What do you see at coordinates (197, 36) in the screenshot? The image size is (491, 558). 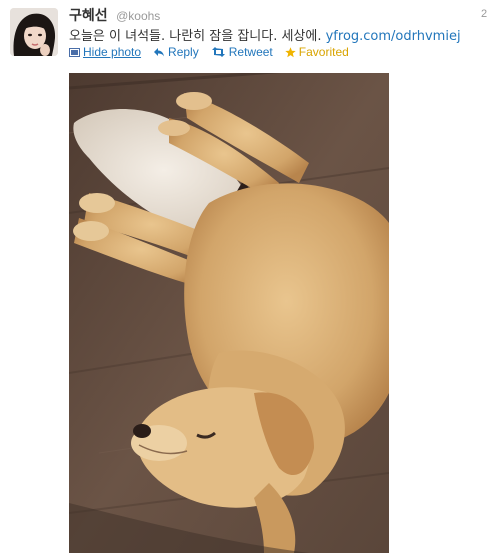 I see `tweet-text-body: 오늘은 이 녀석들. 나란히 잠을 잡니다. 세상에.` at bounding box center [197, 36].